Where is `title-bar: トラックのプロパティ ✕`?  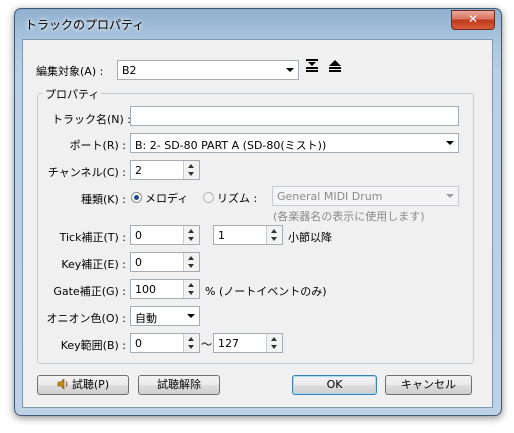
title-bar: トラックのプロパティ ✕ is located at coordinates (258, 24).